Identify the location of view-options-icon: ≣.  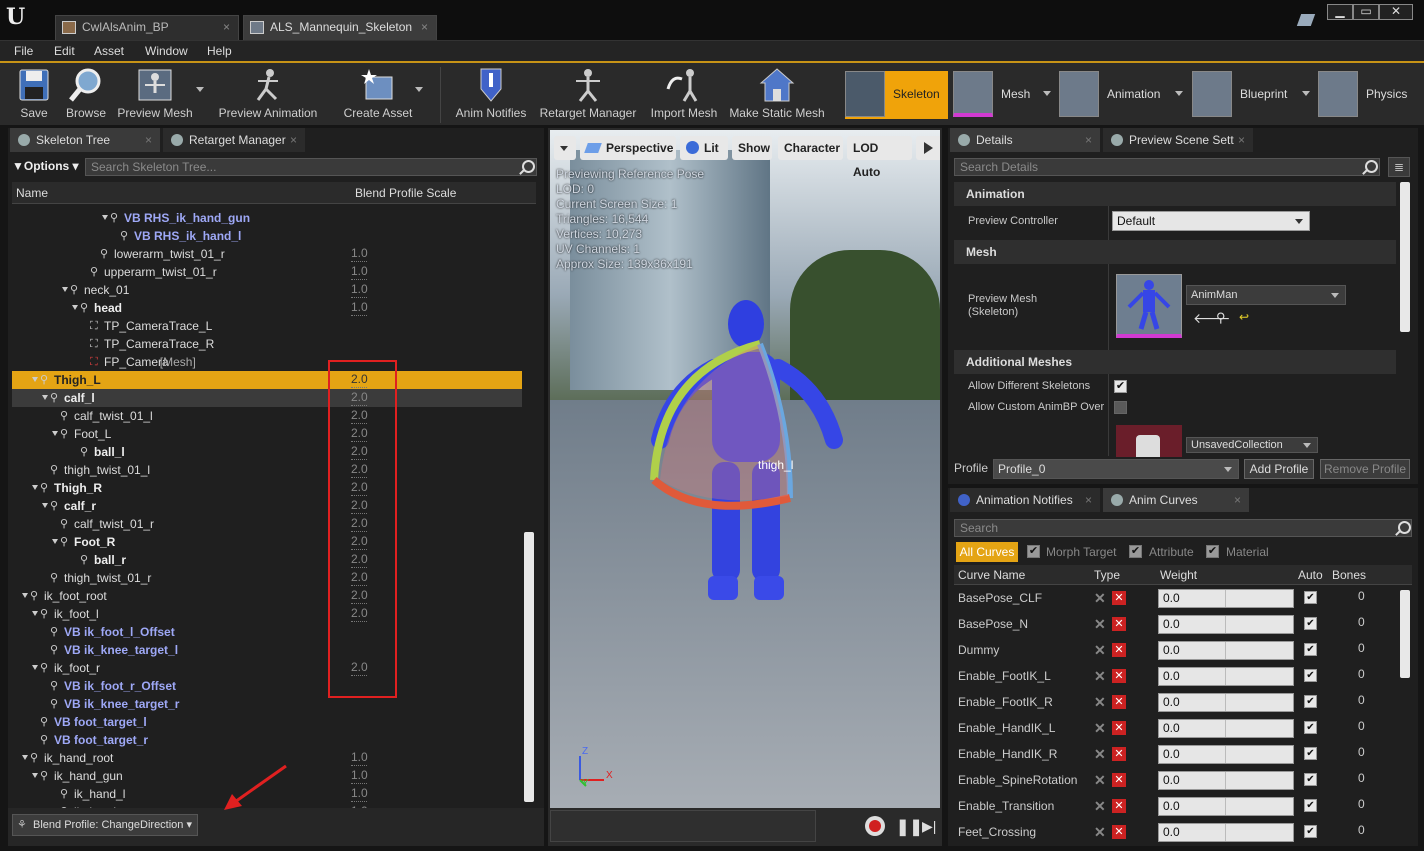
(1399, 167).